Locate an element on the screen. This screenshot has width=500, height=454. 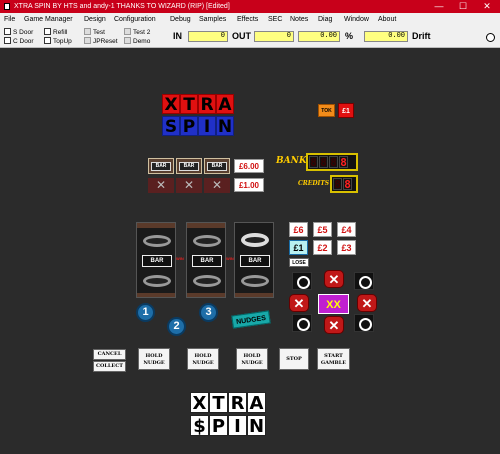
menu-file: File is located at coordinates (9, 19).